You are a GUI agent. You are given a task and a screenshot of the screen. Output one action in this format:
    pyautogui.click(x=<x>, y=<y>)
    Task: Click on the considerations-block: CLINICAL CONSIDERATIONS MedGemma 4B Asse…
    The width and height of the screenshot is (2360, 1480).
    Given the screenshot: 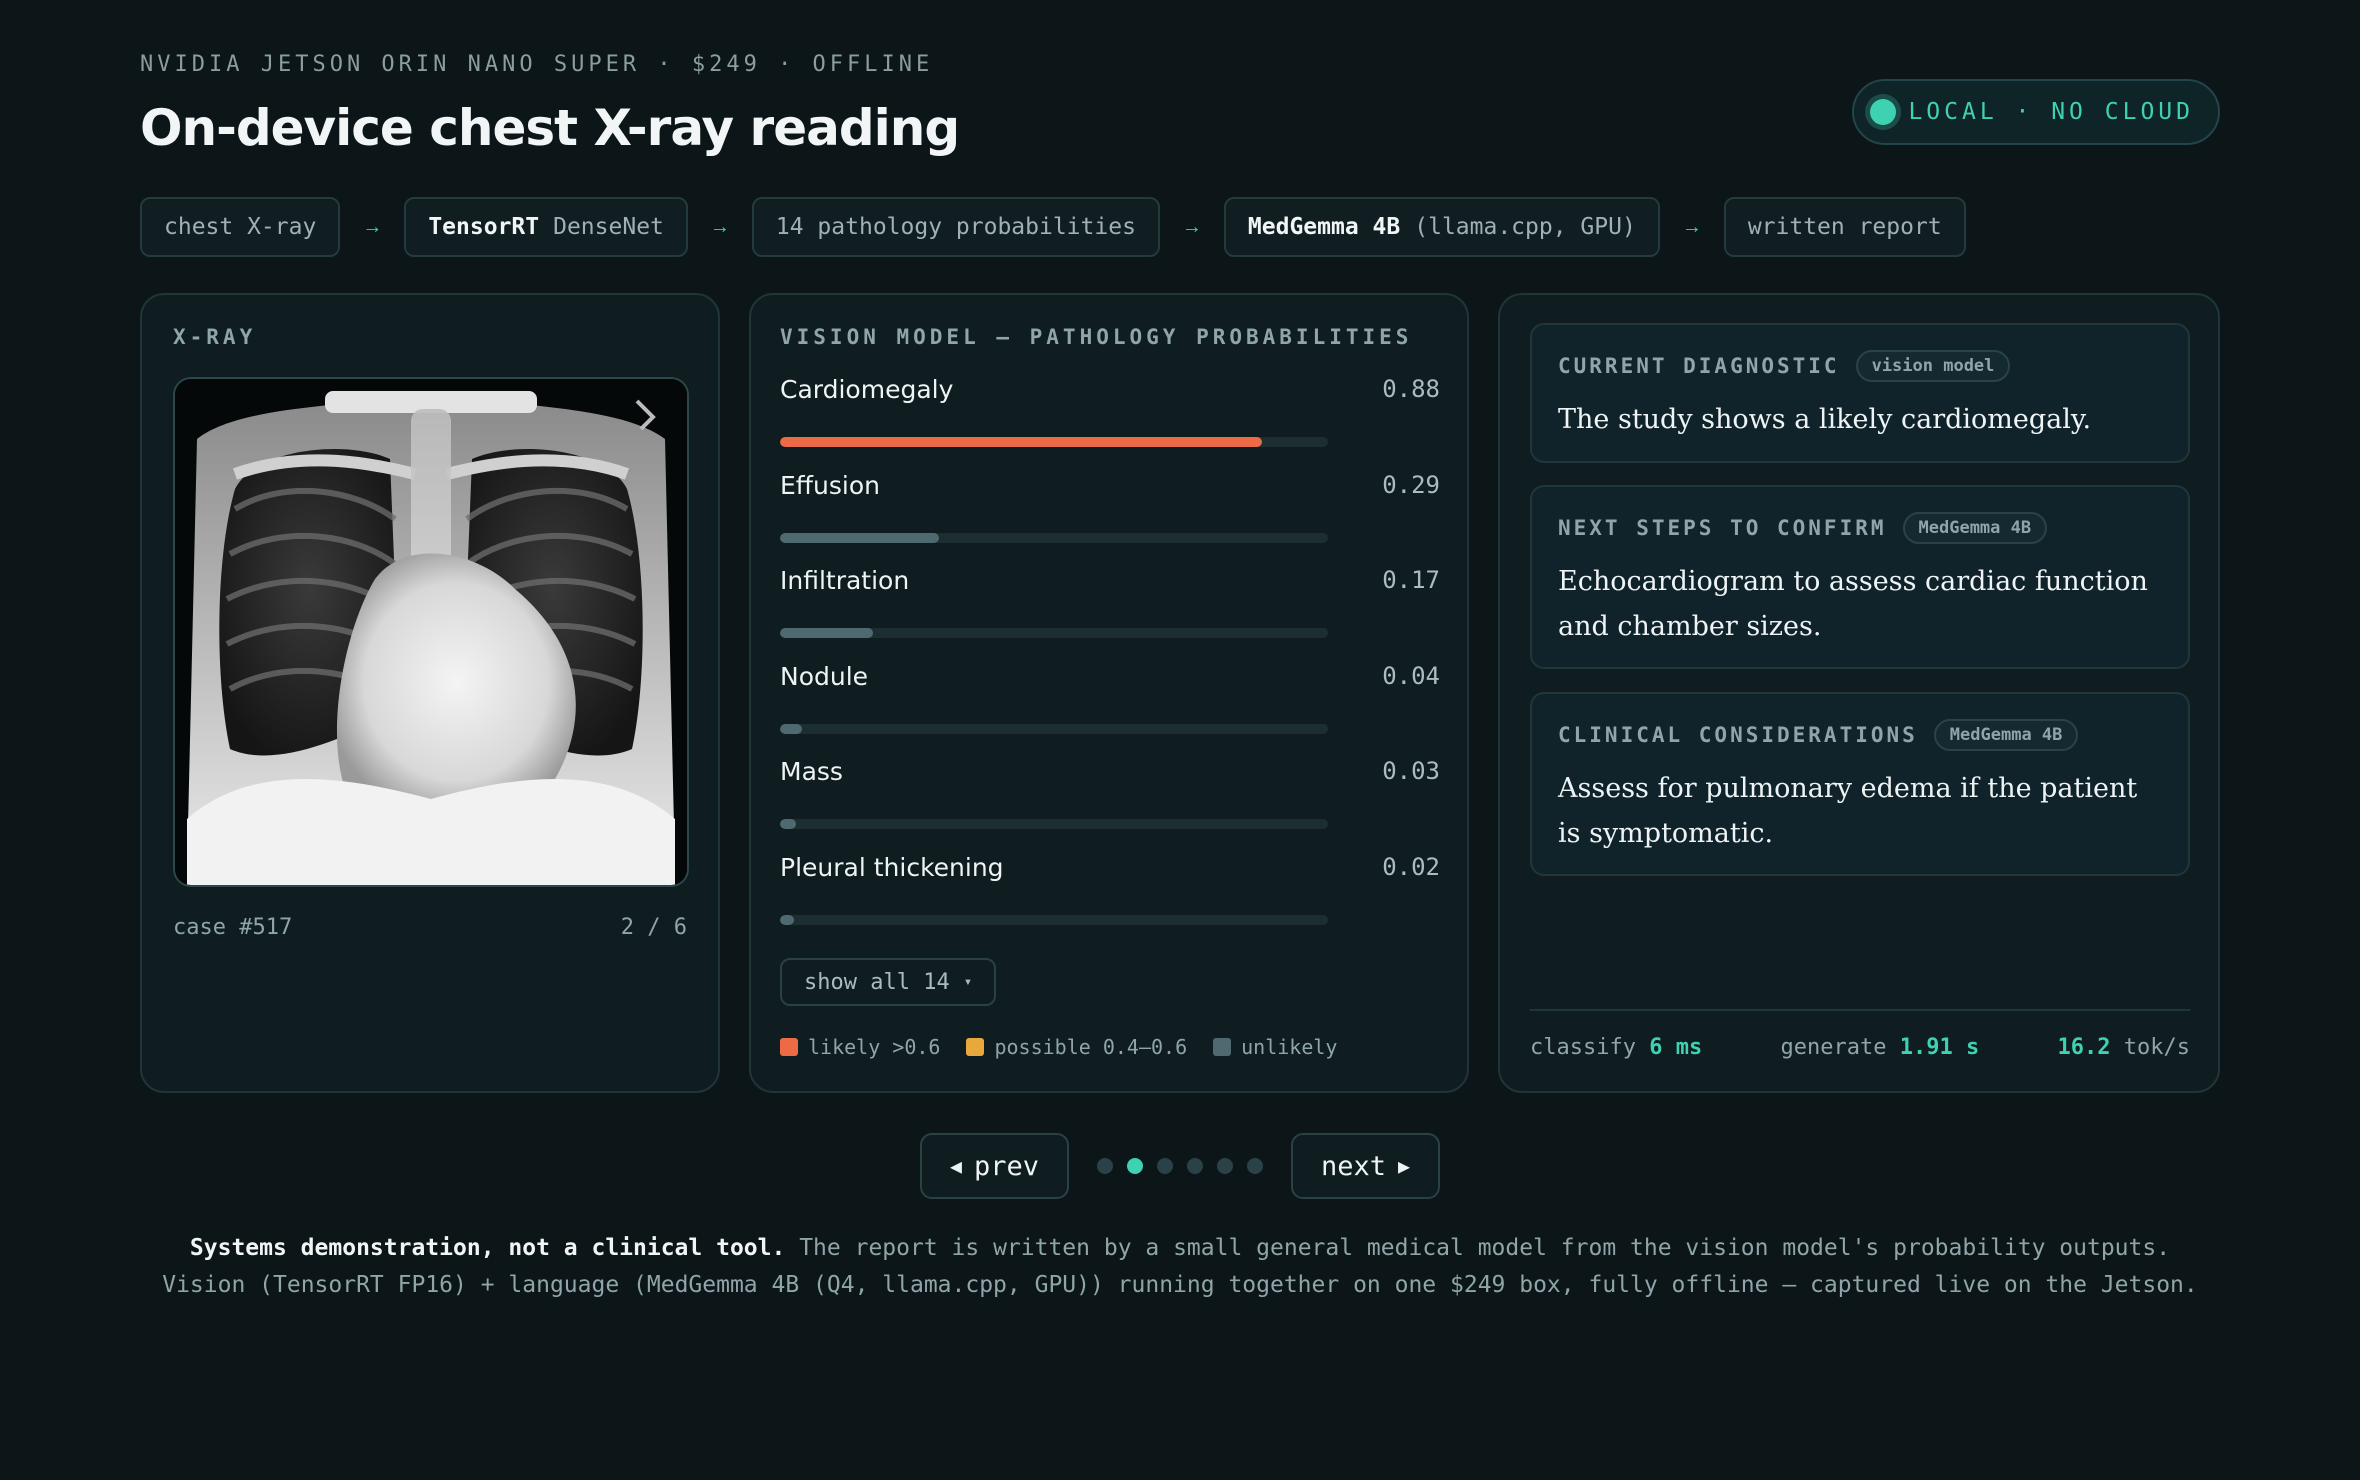 What is the action you would take?
    pyautogui.click(x=1860, y=784)
    